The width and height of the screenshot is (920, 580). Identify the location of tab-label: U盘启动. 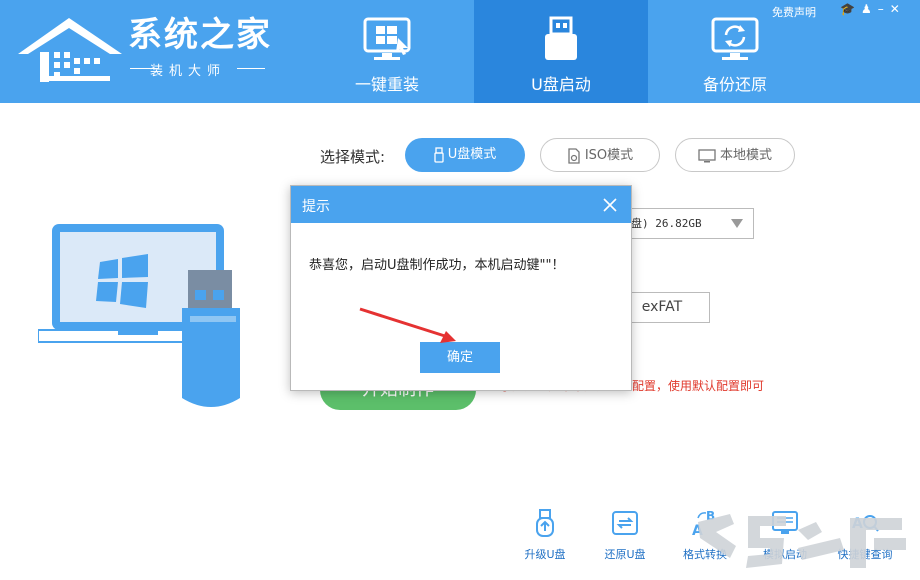
(561, 84).